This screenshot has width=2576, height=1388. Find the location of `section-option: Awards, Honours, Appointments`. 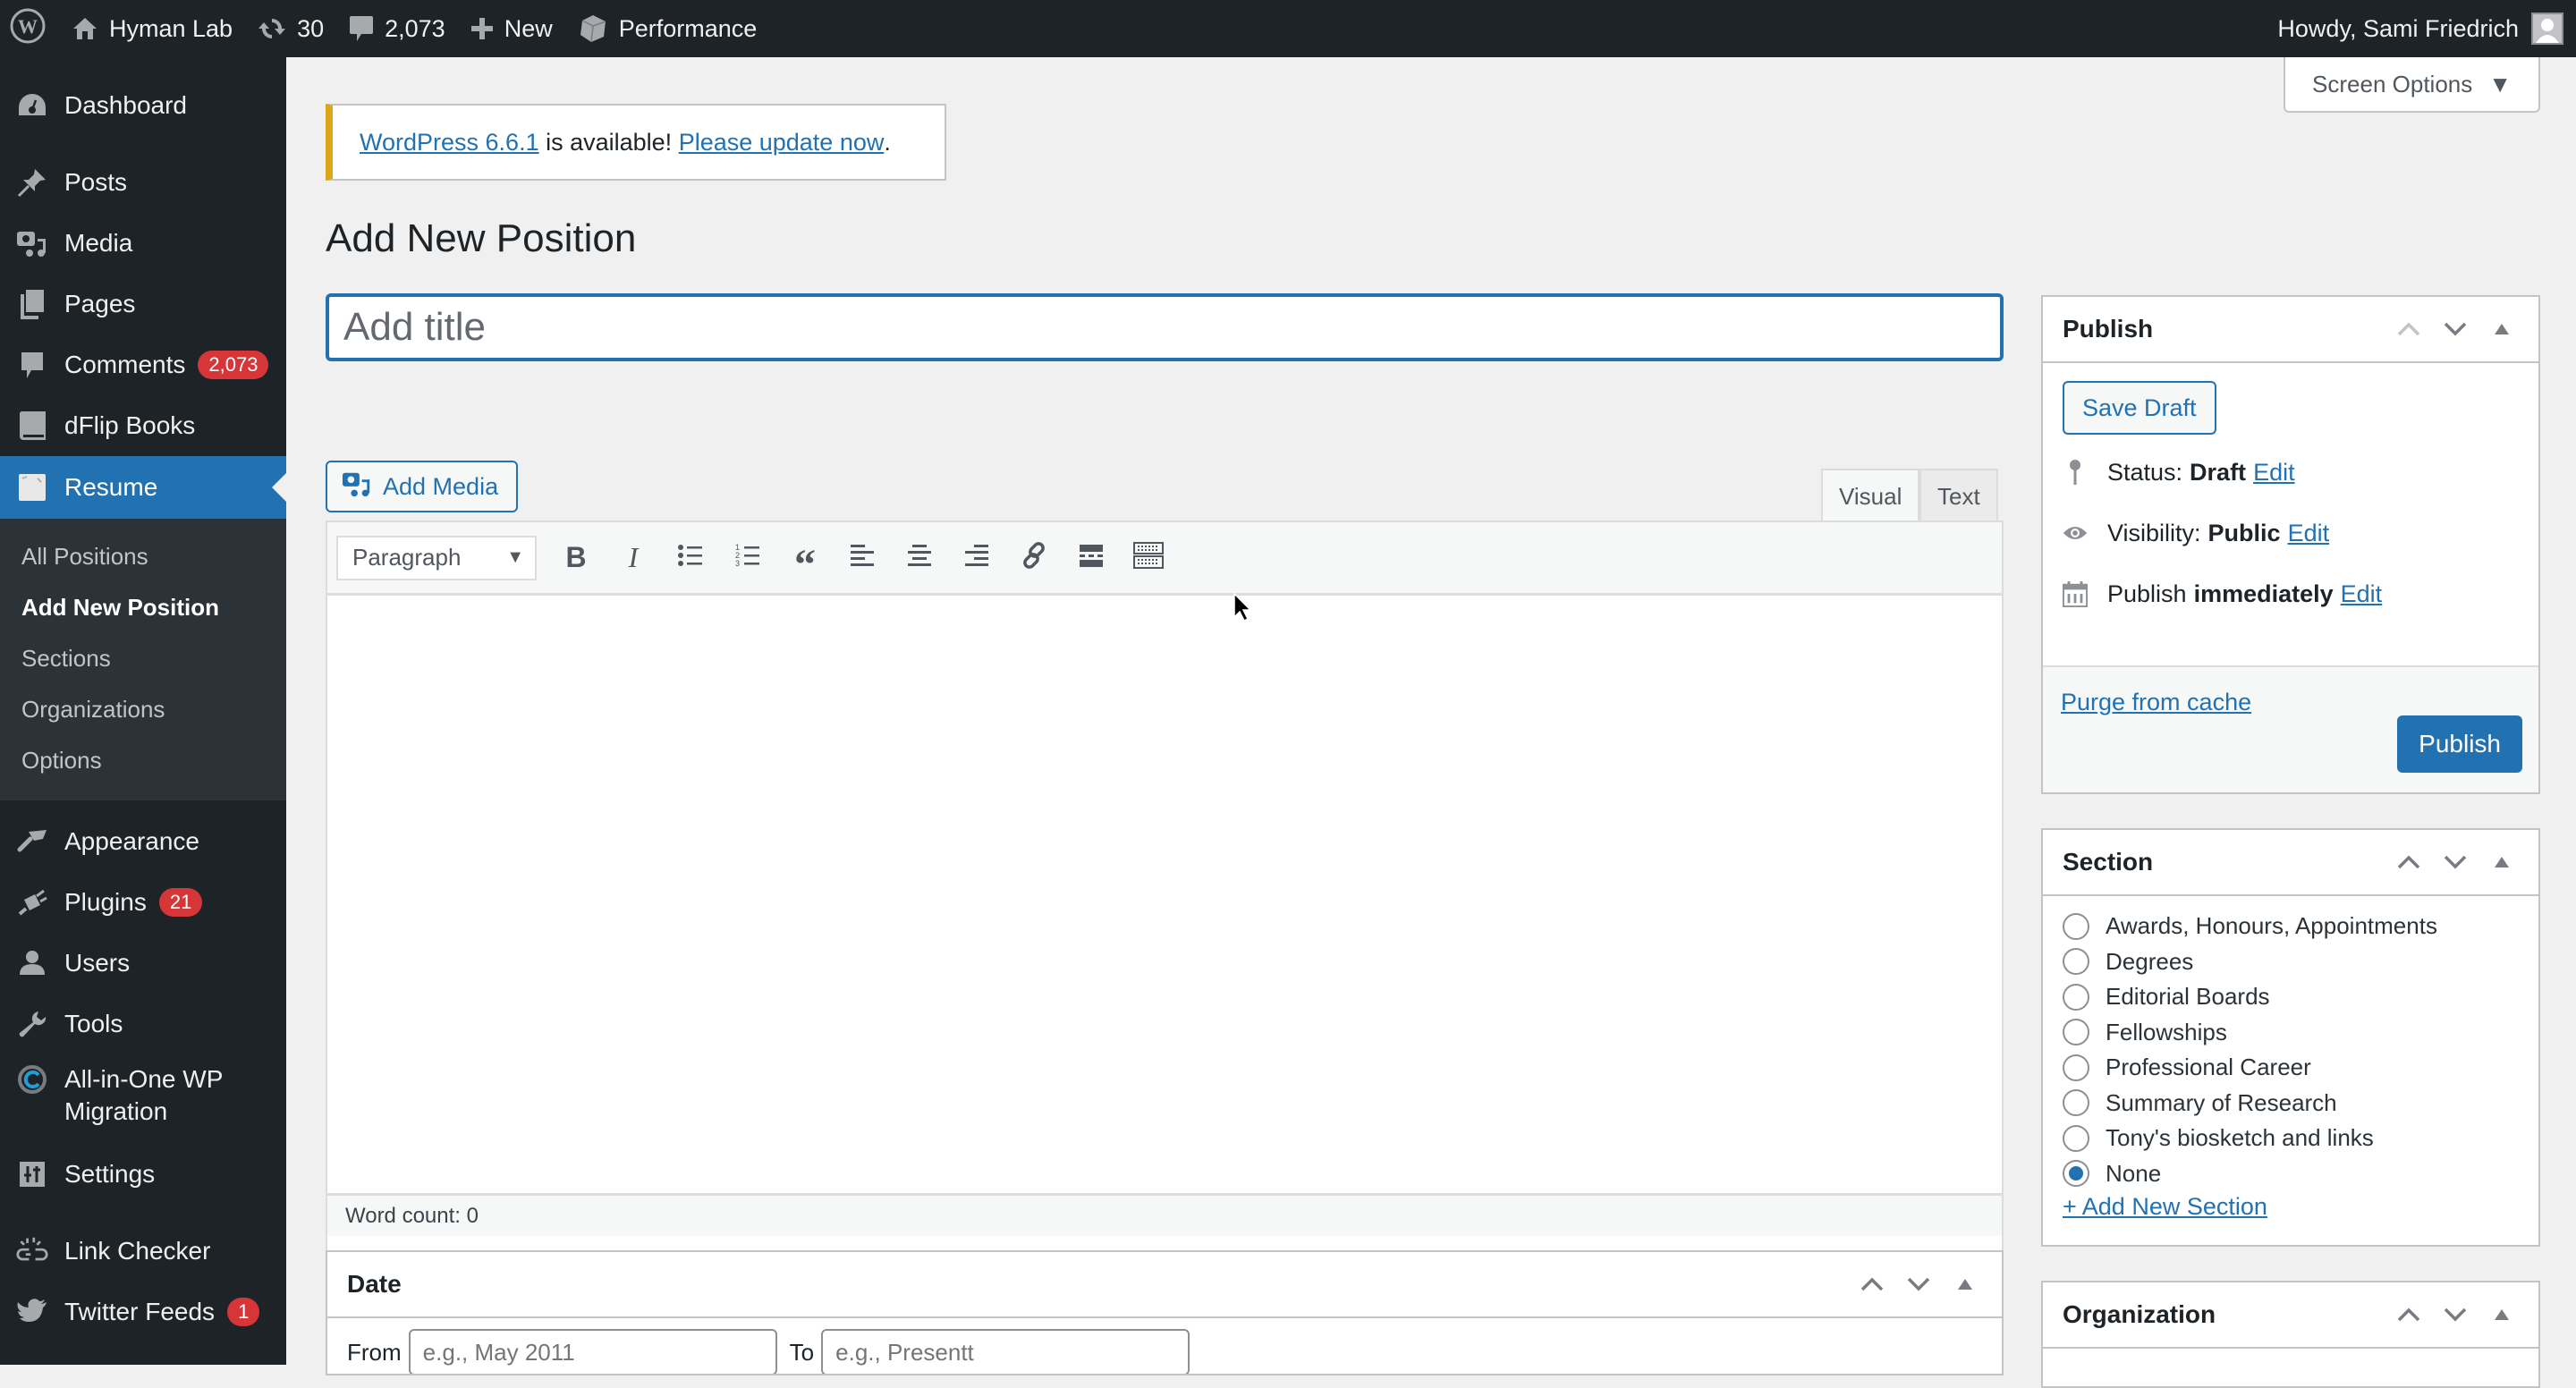

section-option: Awards, Honours, Appointments is located at coordinates (2290, 927).